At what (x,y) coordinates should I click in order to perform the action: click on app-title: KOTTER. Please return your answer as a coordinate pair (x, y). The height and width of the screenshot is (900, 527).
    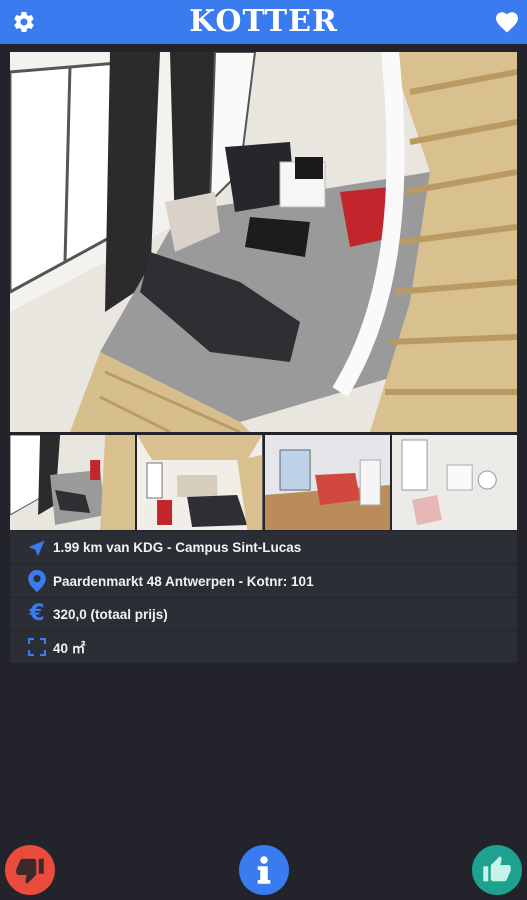
    Looking at the image, I should click on (263, 21).